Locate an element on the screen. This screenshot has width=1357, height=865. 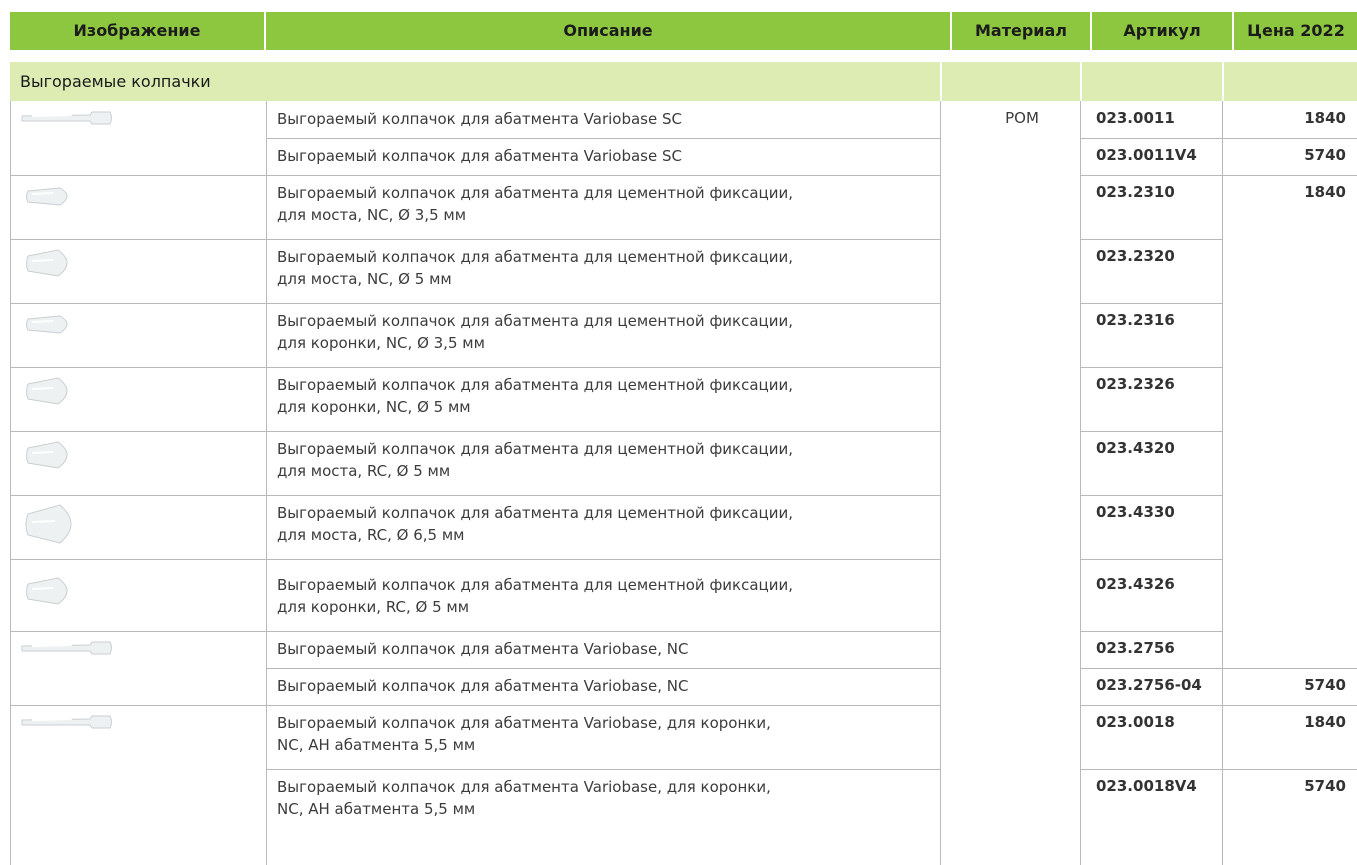
header-article: Артикул is located at coordinates (1163, 31).